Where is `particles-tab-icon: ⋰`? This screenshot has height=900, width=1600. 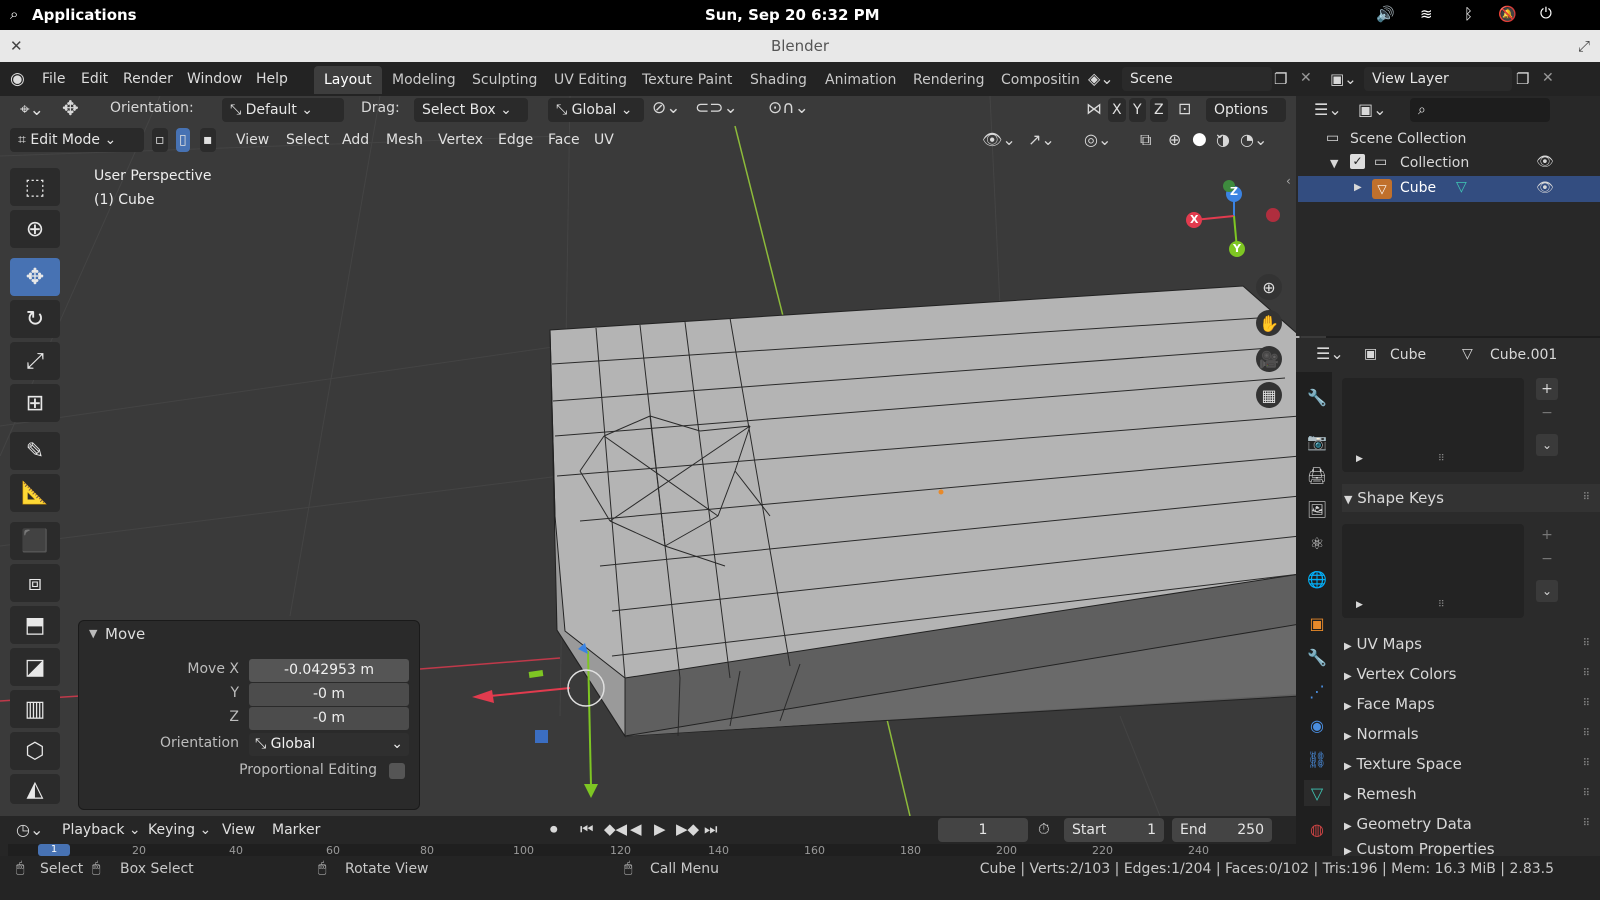
particles-tab-icon: ⋰ is located at coordinates (1317, 691).